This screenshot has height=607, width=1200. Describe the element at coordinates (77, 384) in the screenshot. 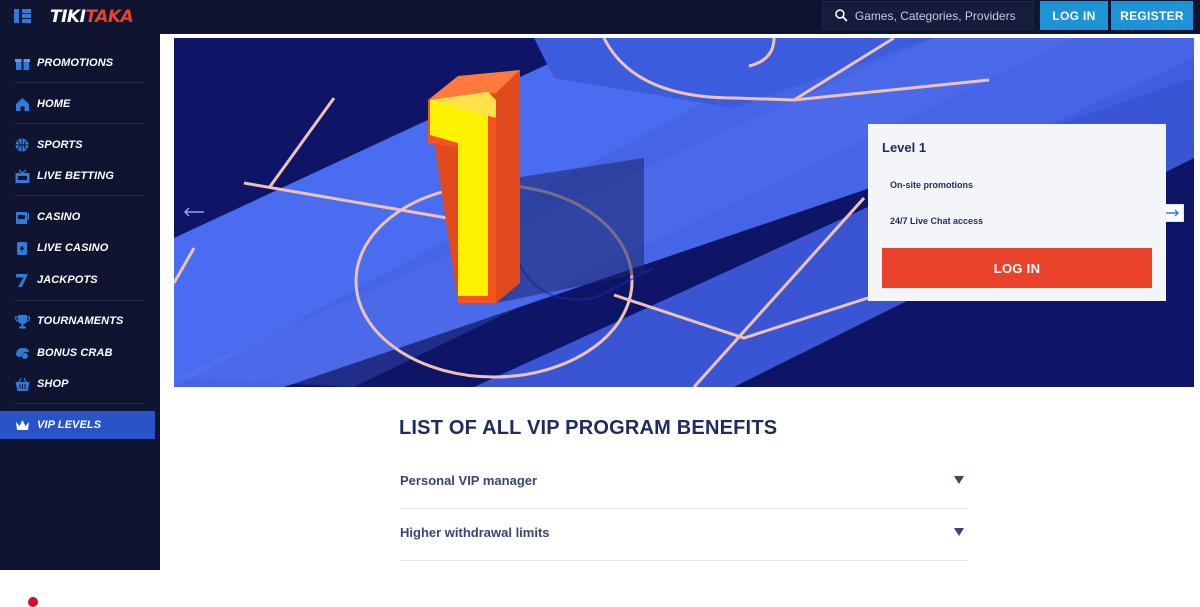

I see `sidebar-item-shop: SHOP` at that location.